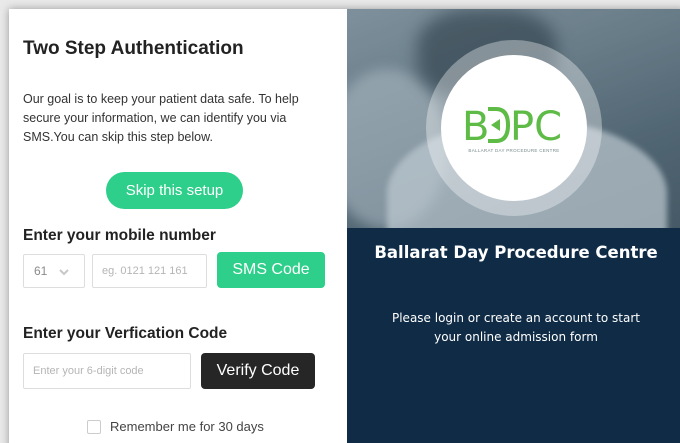 The height and width of the screenshot is (443, 680). I want to click on bdpc-logo: B PC, so click(512, 125).